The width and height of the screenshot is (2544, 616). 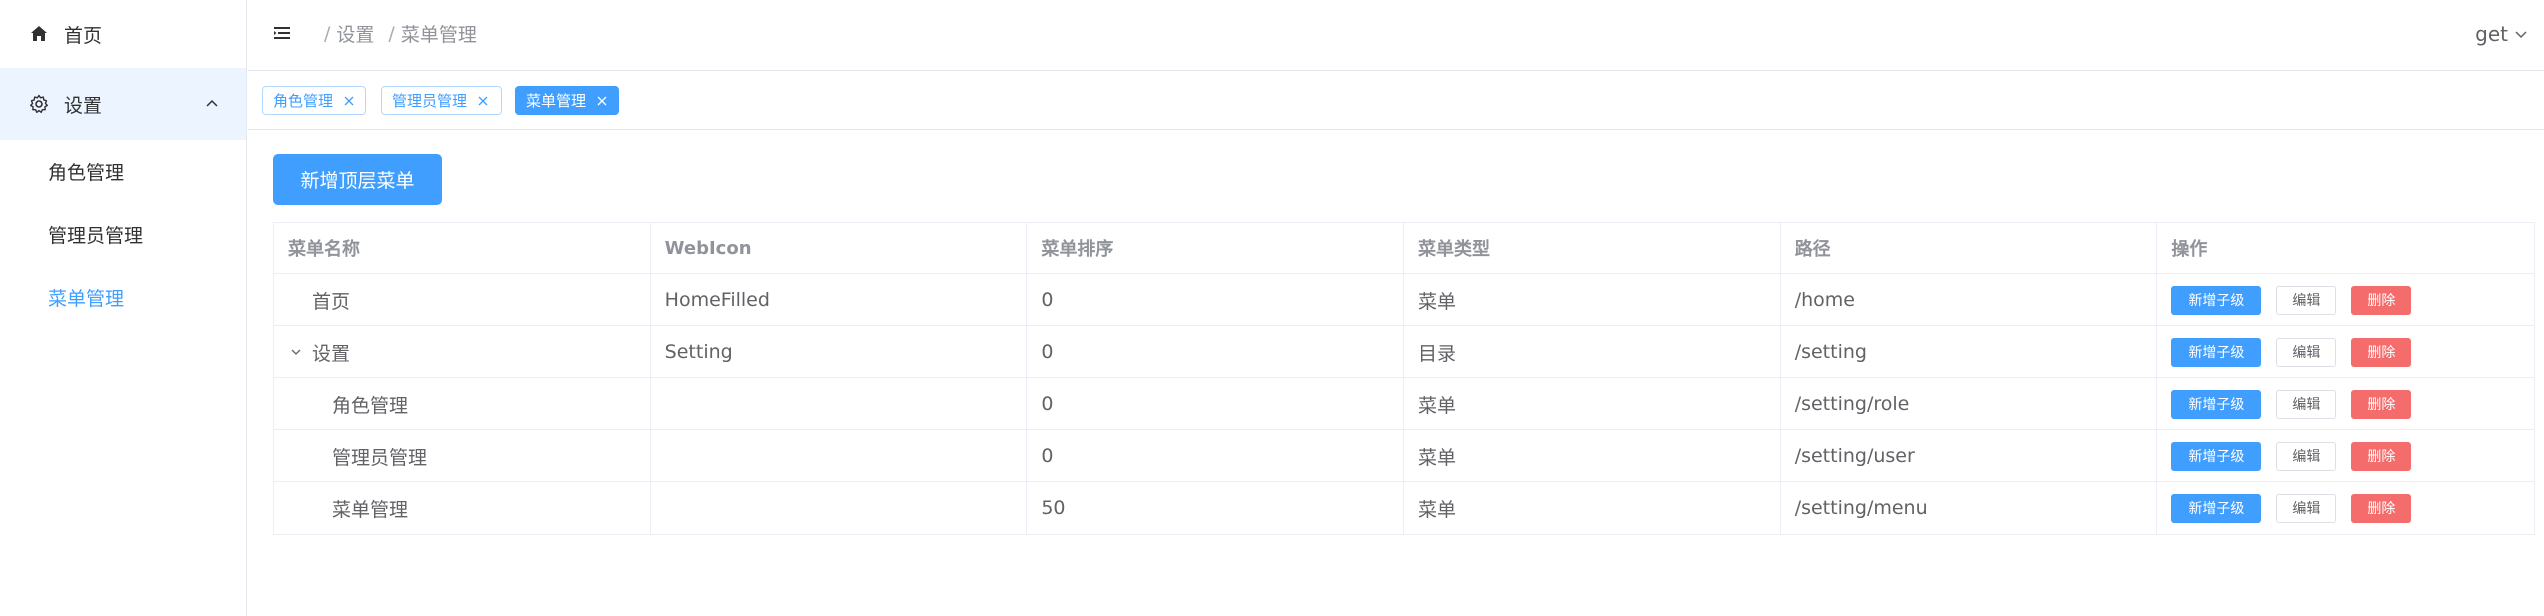 I want to click on sidebar-item-label: 菜单管理, so click(x=86, y=299).